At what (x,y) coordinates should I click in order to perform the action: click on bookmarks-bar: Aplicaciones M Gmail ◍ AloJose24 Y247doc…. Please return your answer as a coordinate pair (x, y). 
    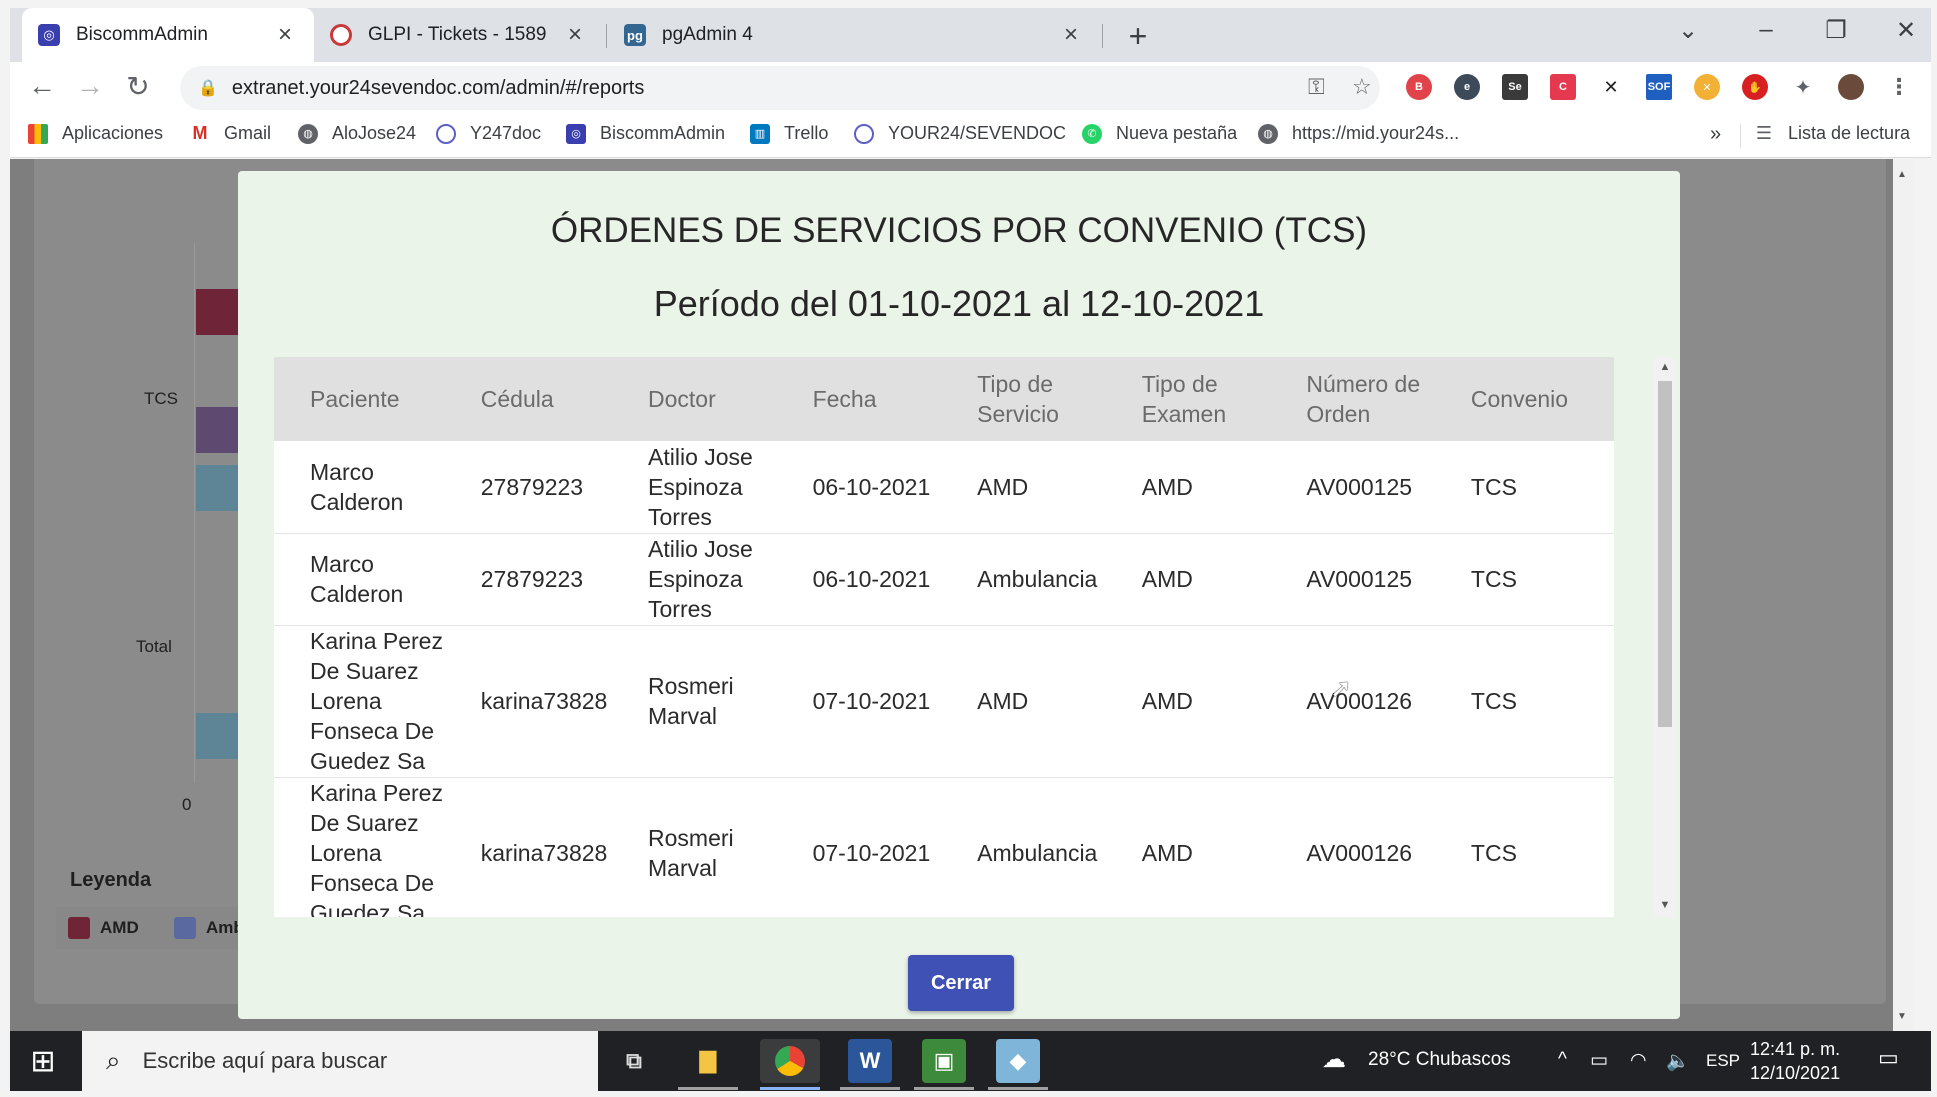
    Looking at the image, I should click on (970, 136).